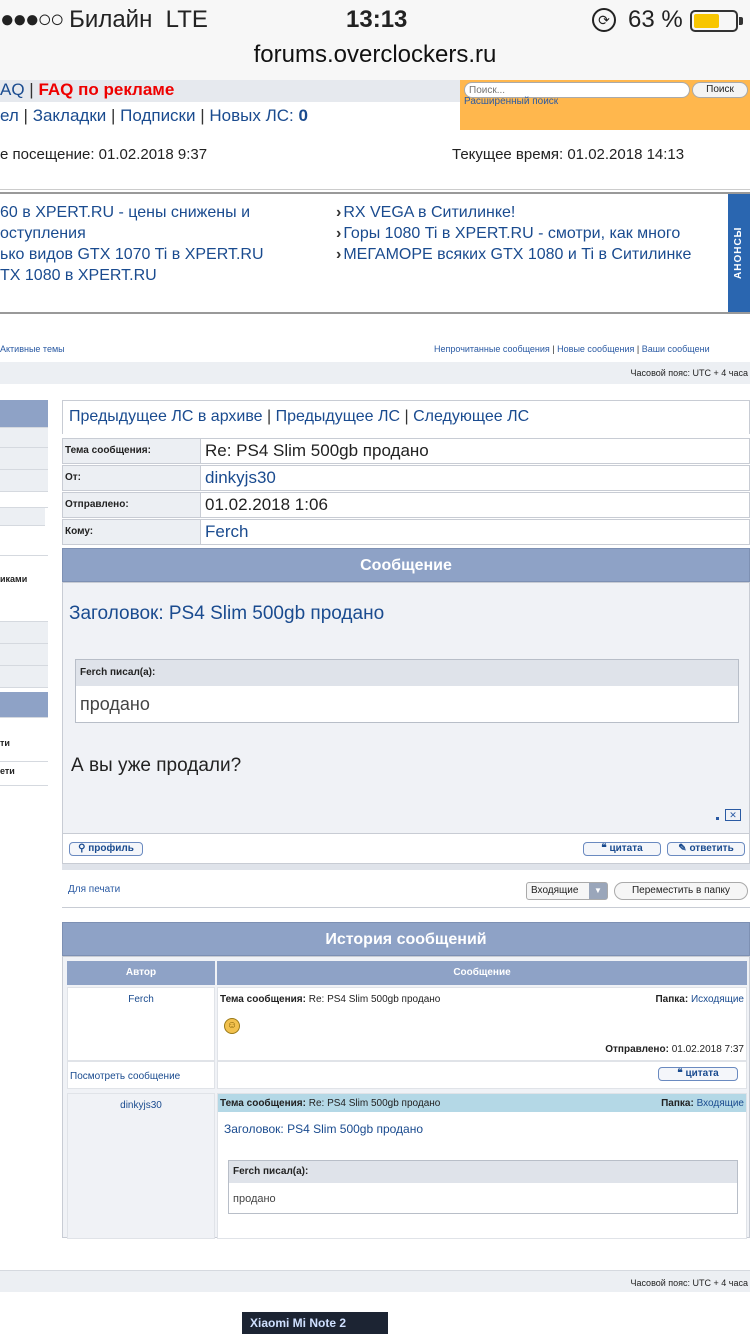  I want to click on current-time: Текущее время: 01.02.2018 14:13, so click(568, 154).